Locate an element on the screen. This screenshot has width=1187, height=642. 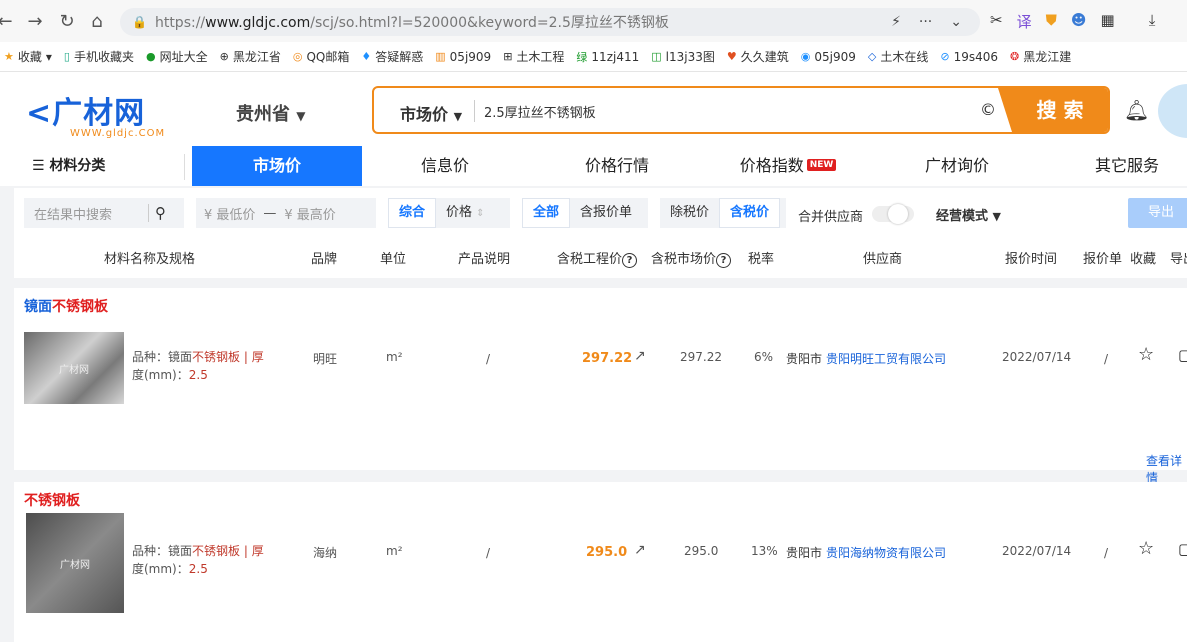
main-nav: ☰ 材料分类 市场价 信息价 价格行情 价格指数 NEW 广材询价 其它服务 is located at coordinates (593, 166).